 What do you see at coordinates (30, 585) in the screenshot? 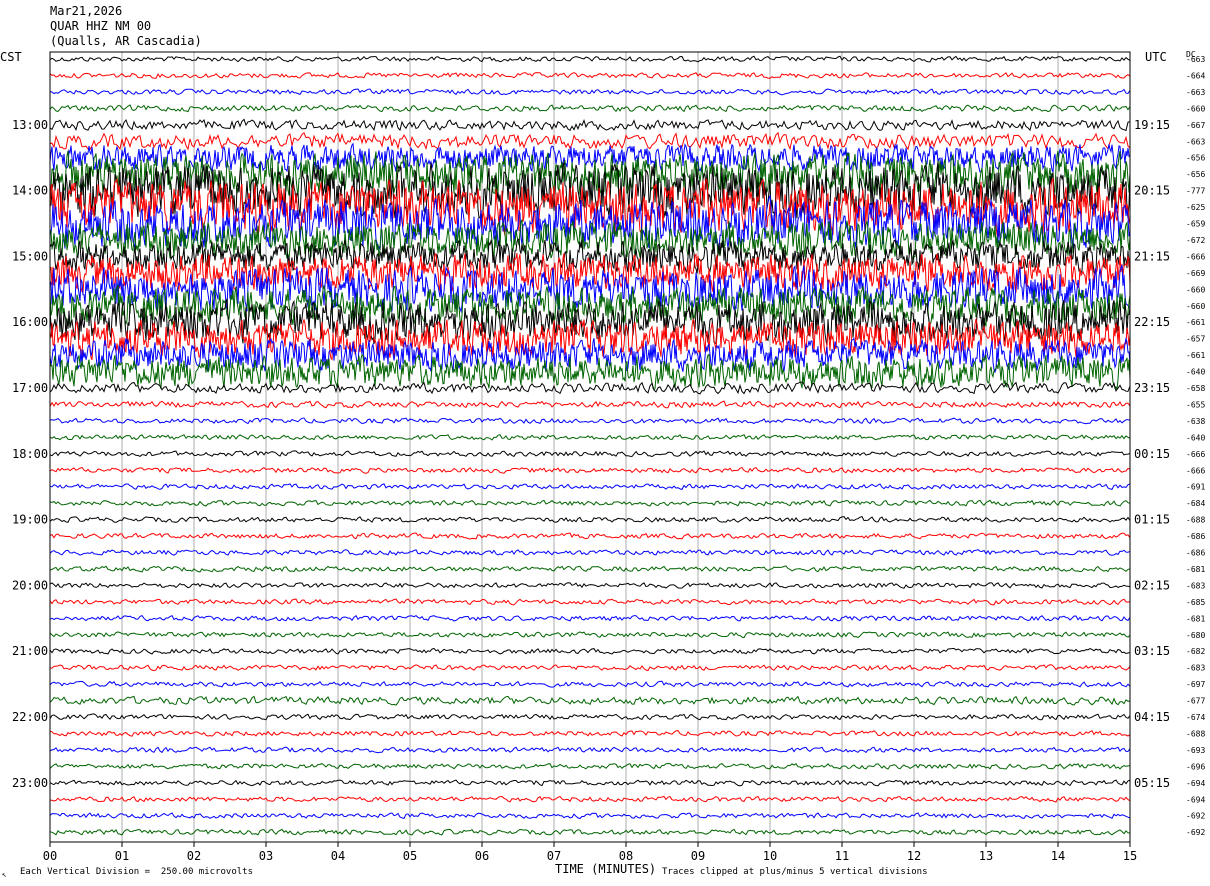
I see `left-hour-label: 20:00` at bounding box center [30, 585].